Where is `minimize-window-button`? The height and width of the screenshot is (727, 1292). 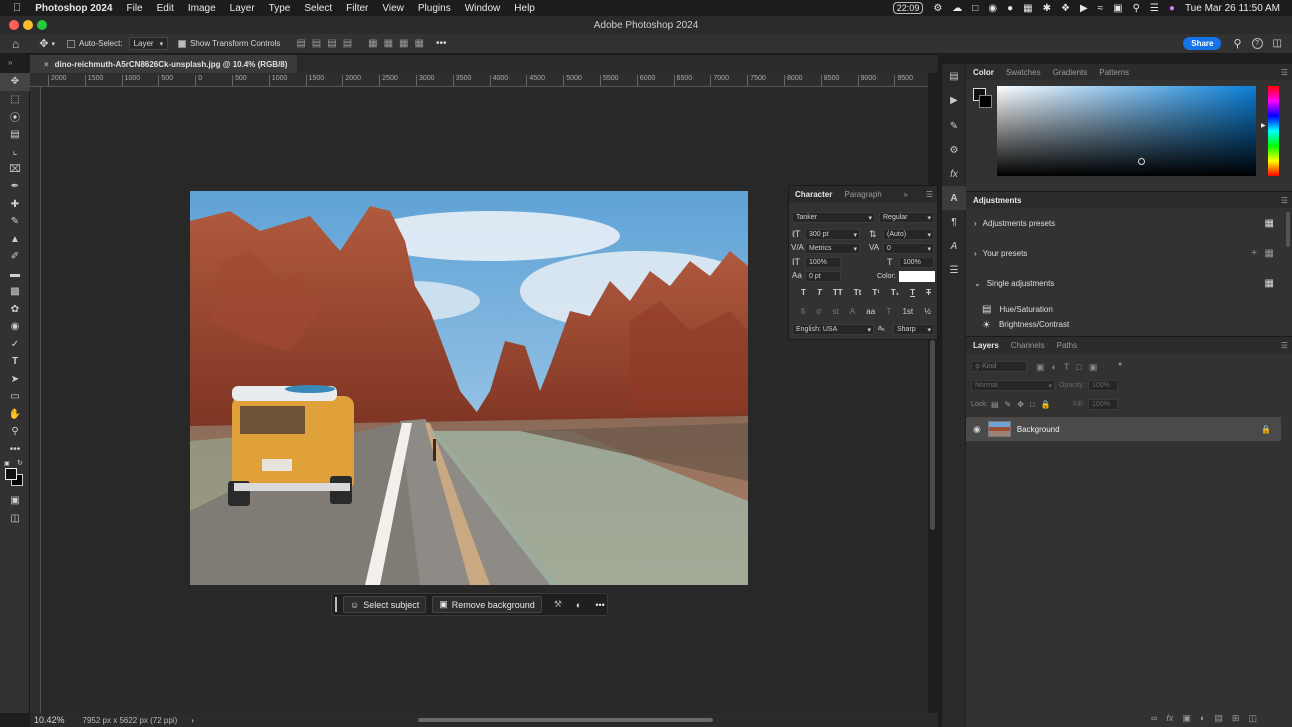 minimize-window-button is located at coordinates (28, 25).